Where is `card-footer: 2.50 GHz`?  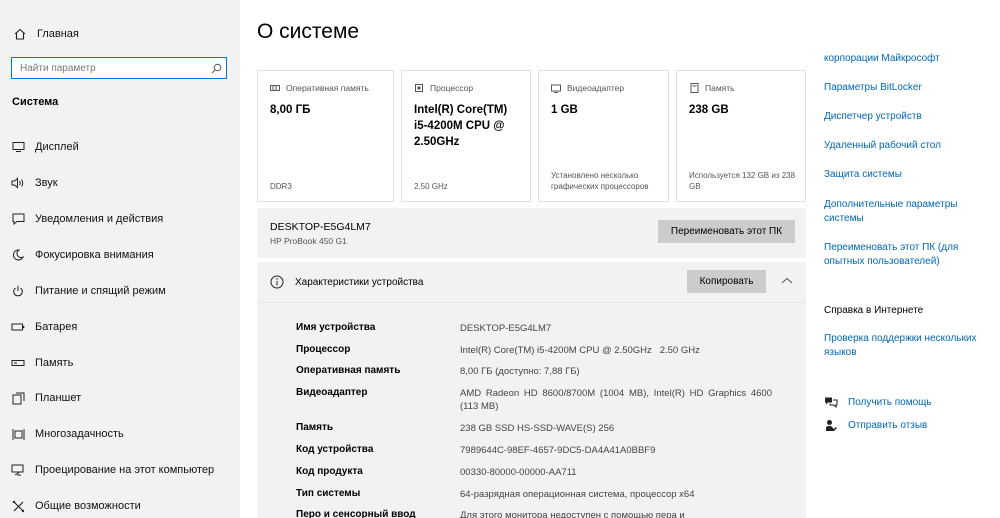 card-footer: 2.50 GHz is located at coordinates (431, 186).